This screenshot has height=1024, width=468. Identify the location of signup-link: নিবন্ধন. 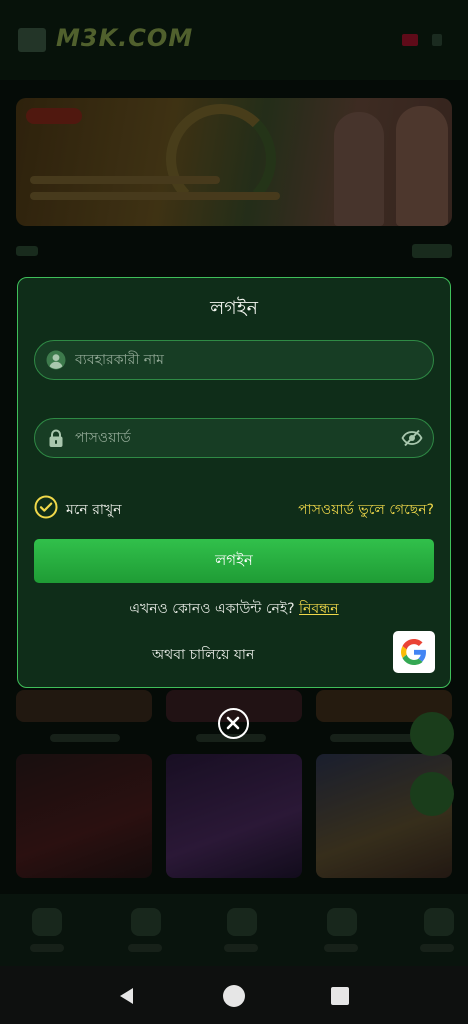
(319, 609).